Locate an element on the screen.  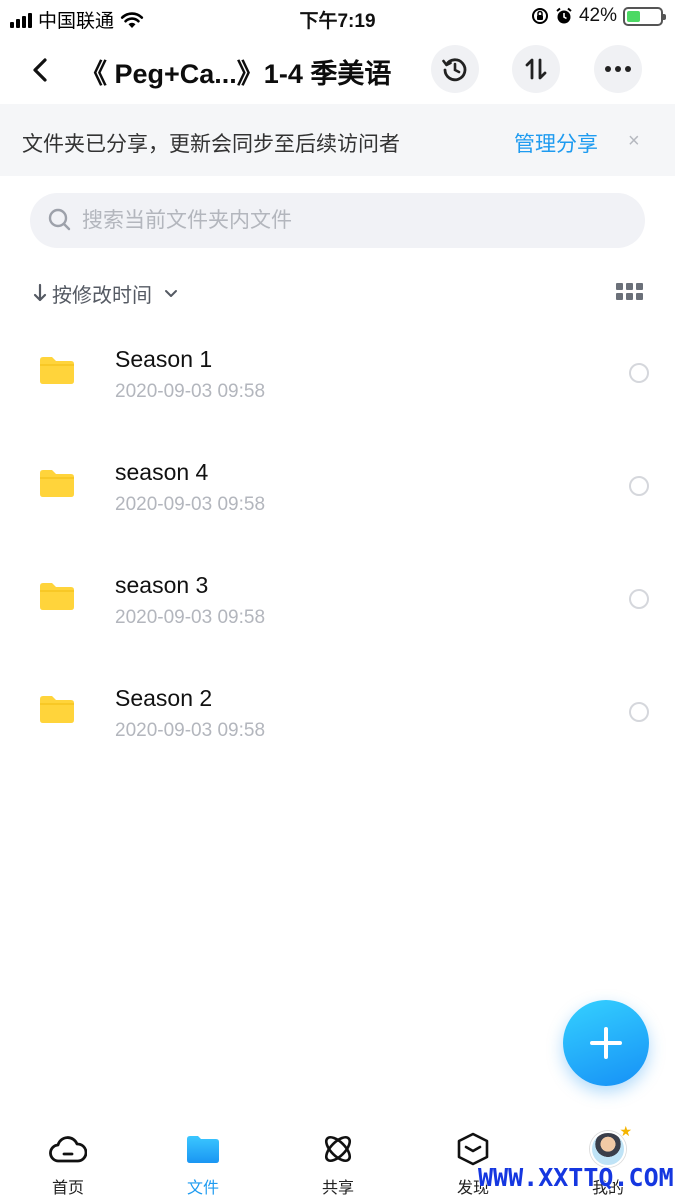
battery-icon is located at coordinates (644, 16).